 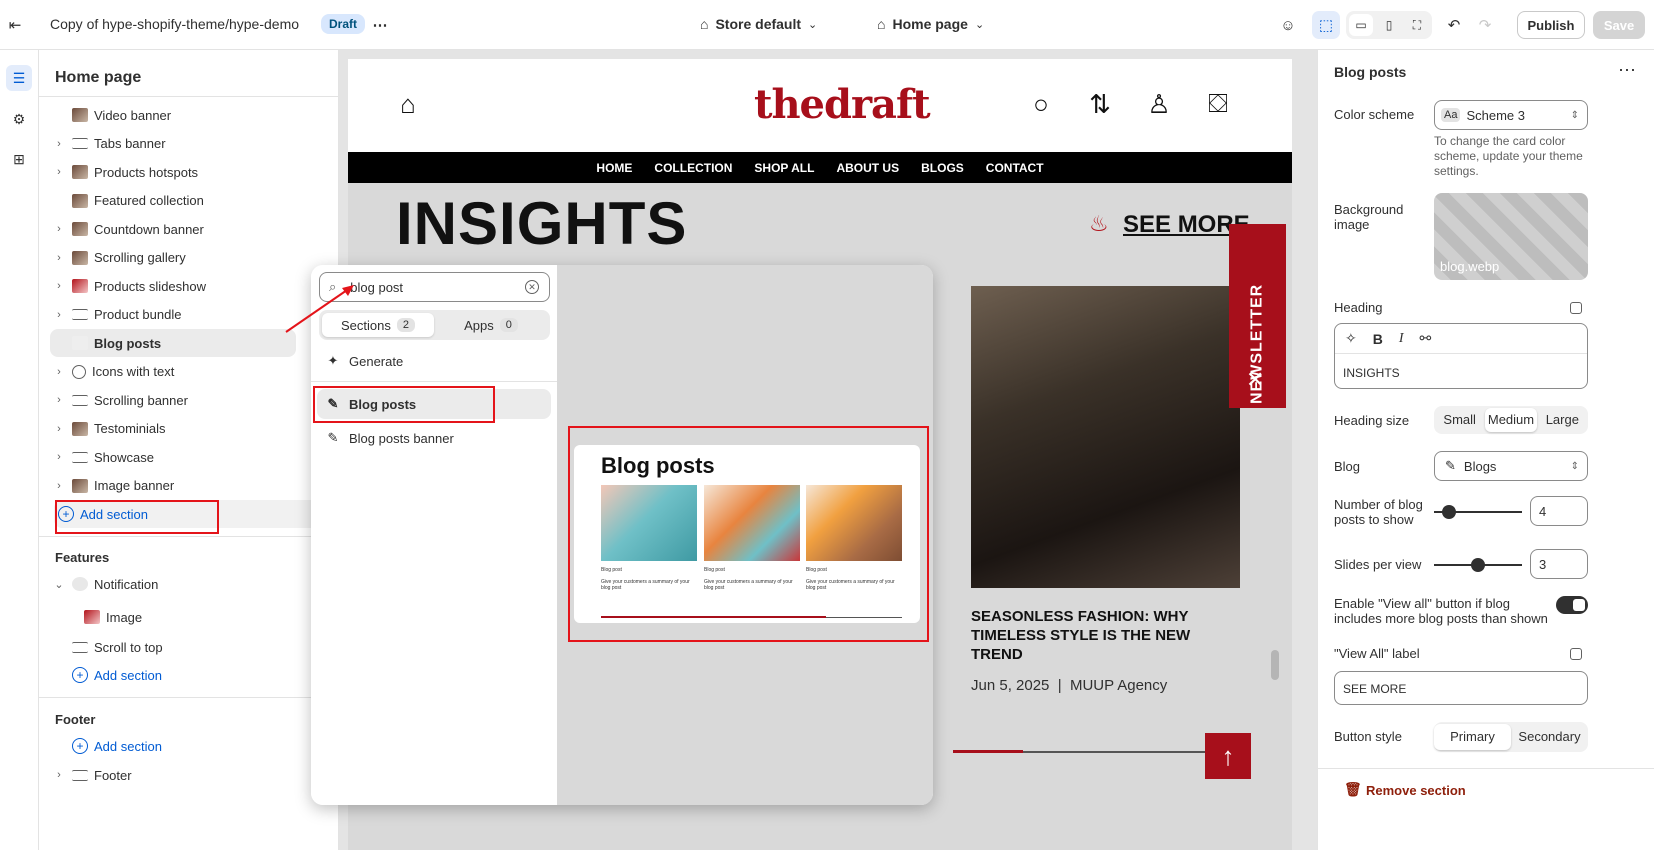 I want to click on heading-size-large: Large, so click(x=1562, y=420).